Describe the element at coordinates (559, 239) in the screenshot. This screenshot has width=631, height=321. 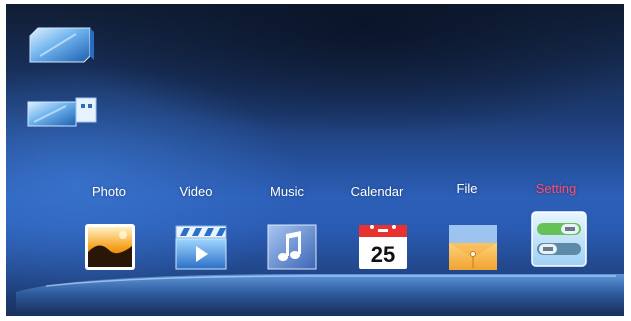
I see `setting-icon` at that location.